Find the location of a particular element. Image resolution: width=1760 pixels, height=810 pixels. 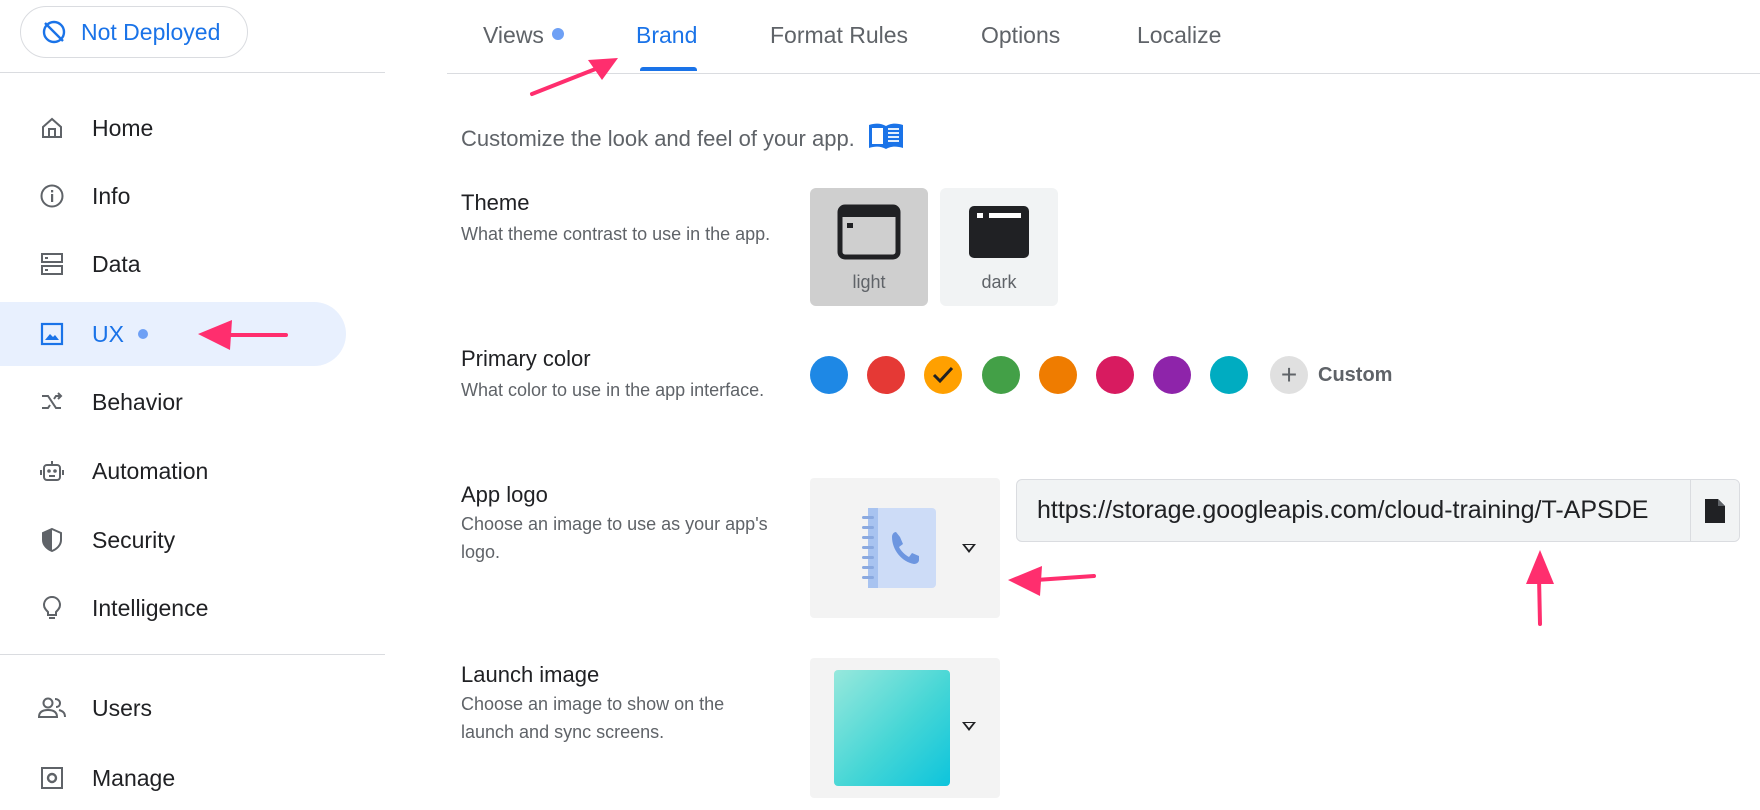

users-icon is located at coordinates (52, 708).